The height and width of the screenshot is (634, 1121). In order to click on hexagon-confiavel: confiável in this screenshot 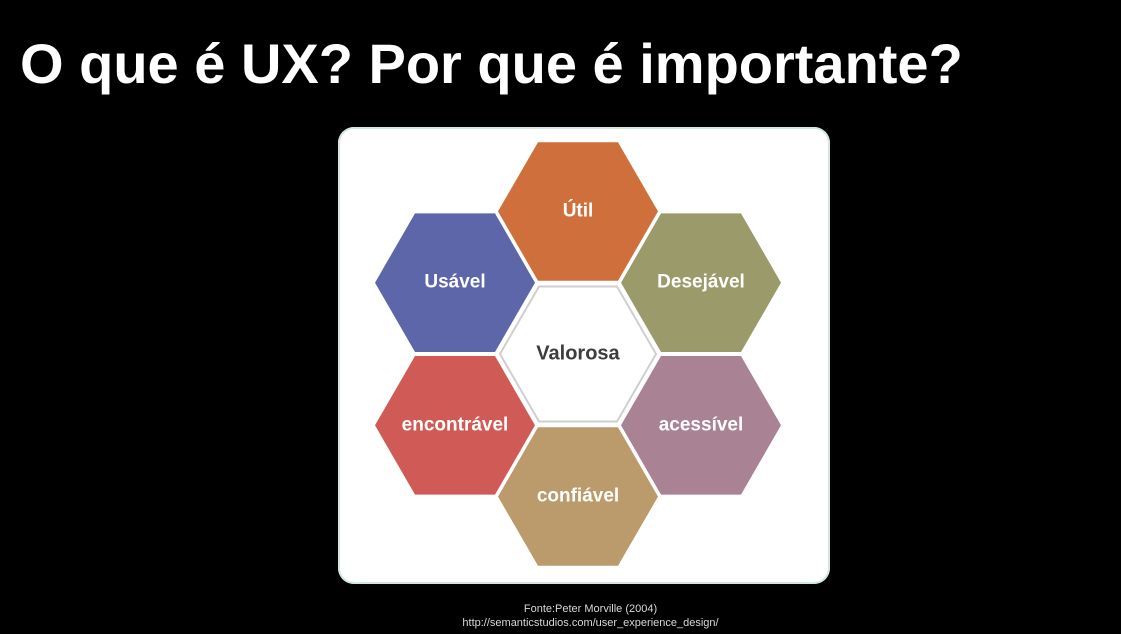, I will do `click(578, 496)`.